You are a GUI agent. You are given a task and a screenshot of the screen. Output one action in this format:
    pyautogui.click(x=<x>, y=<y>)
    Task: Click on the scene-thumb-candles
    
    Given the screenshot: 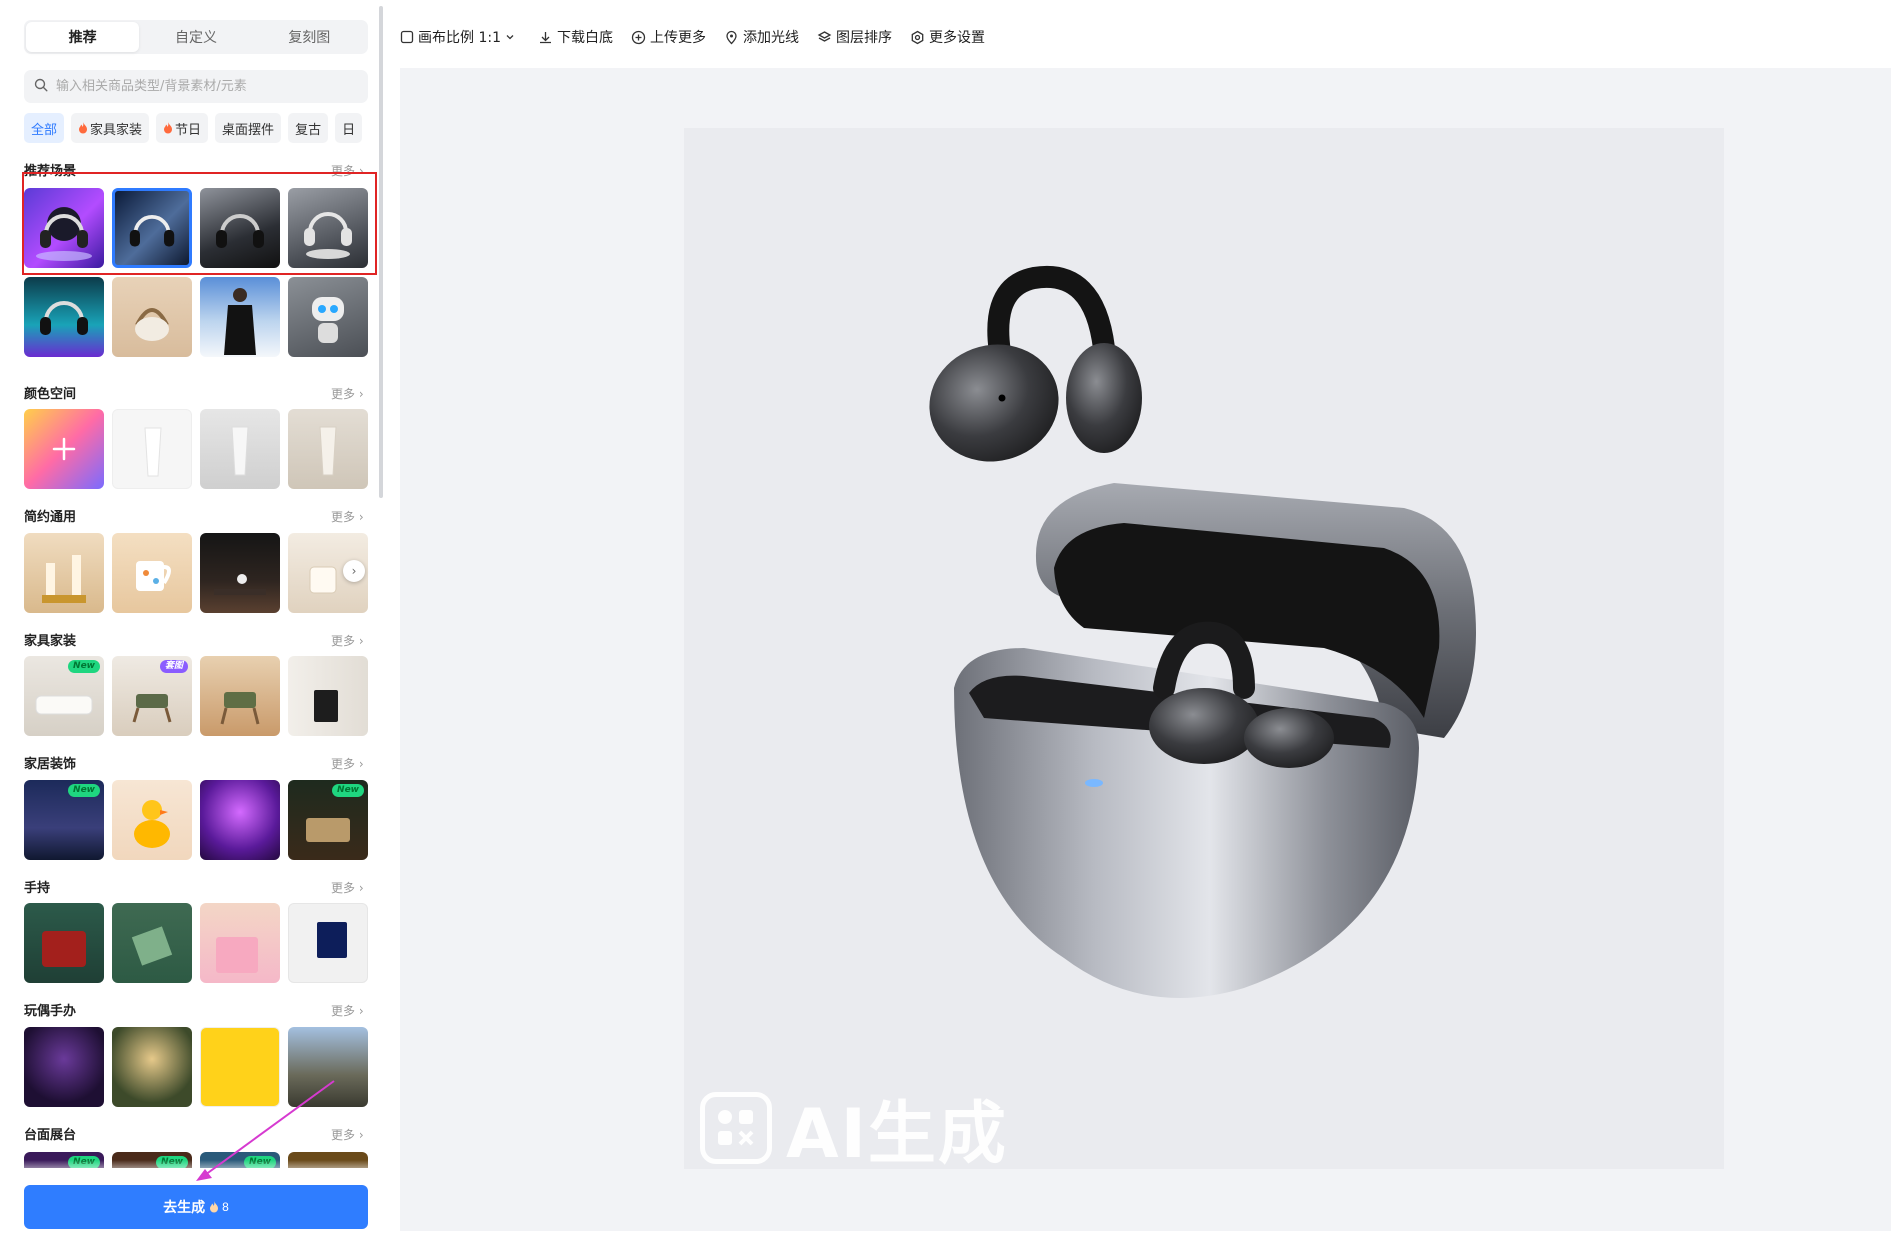 What is the action you would take?
    pyautogui.click(x=64, y=573)
    